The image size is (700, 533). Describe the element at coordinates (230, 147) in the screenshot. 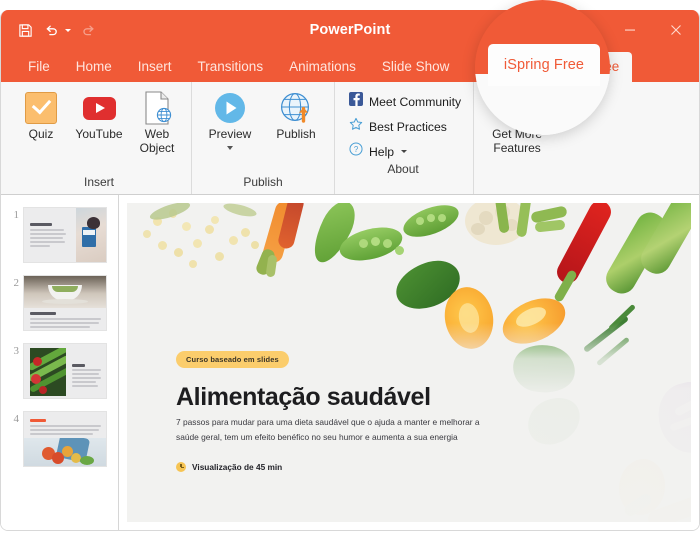

I see `chevron-down-icon` at that location.